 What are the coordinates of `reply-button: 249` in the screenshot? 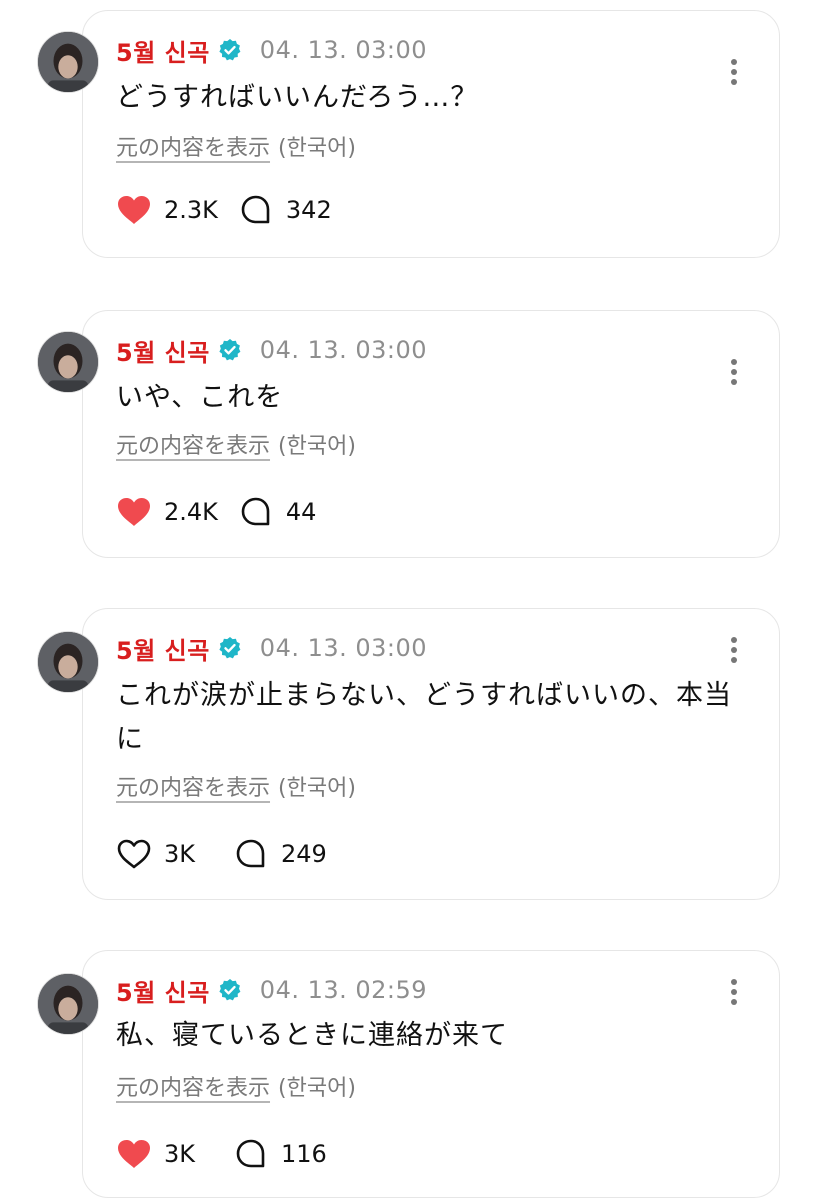 It's located at (281, 854).